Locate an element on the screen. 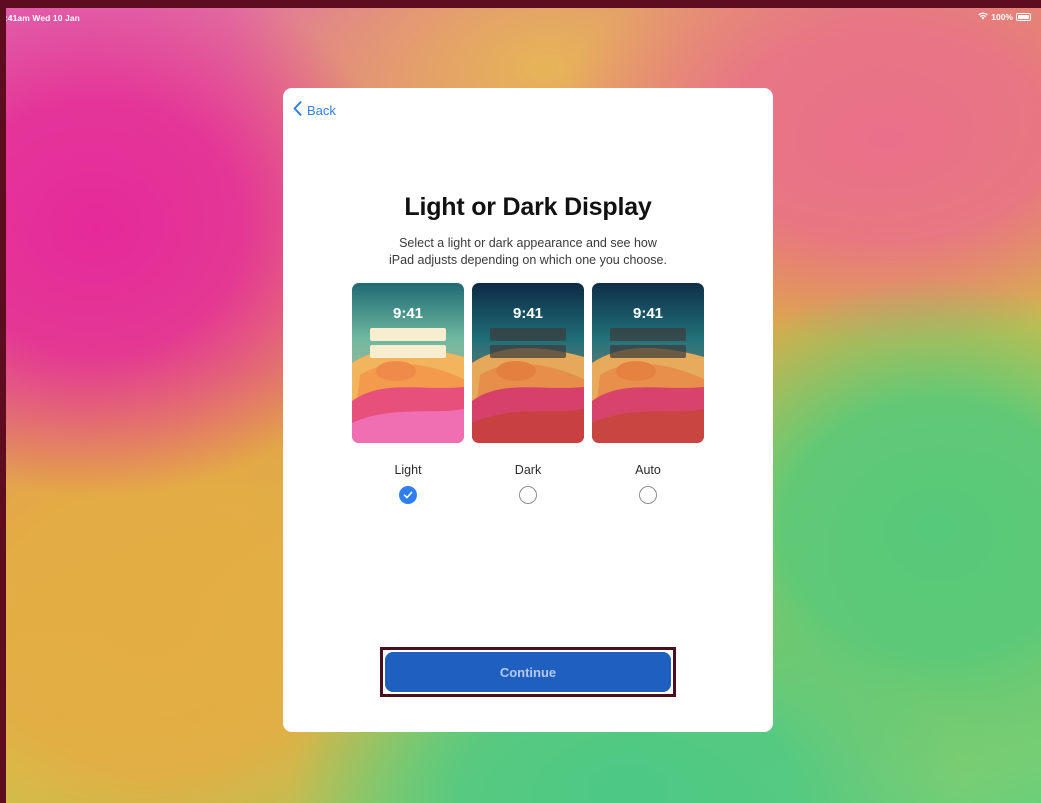  option-dark: 9:41 Dark is located at coordinates (528, 393).